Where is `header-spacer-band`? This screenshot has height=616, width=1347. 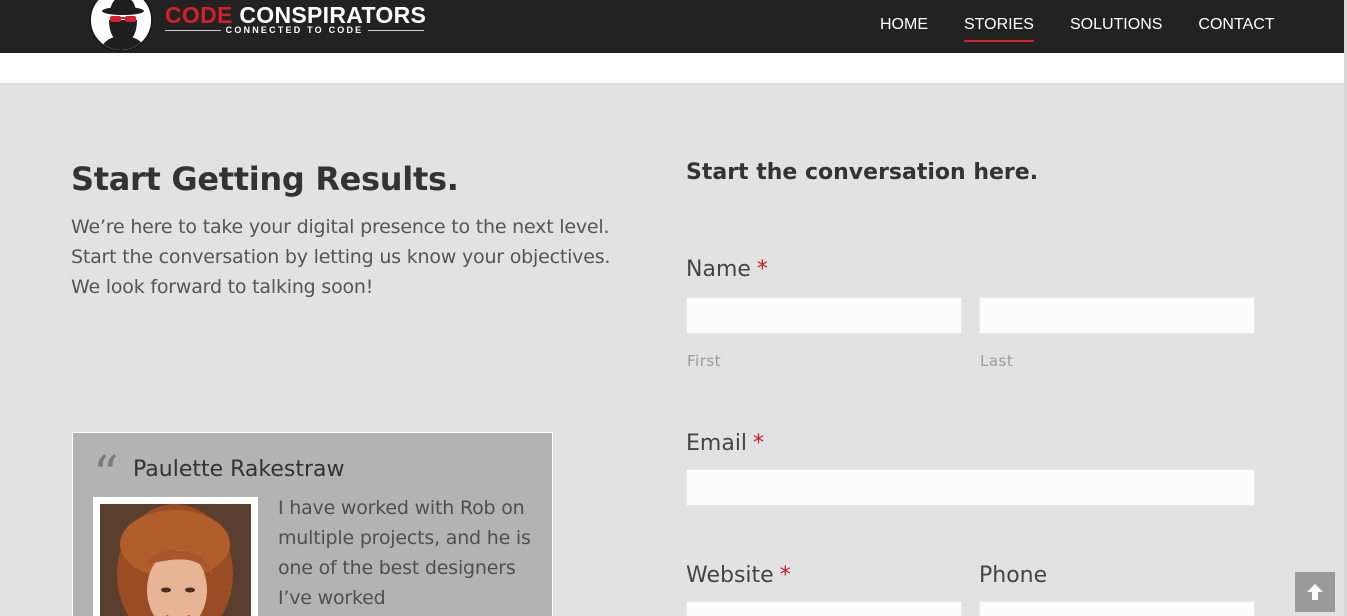 header-spacer-band is located at coordinates (673, 68).